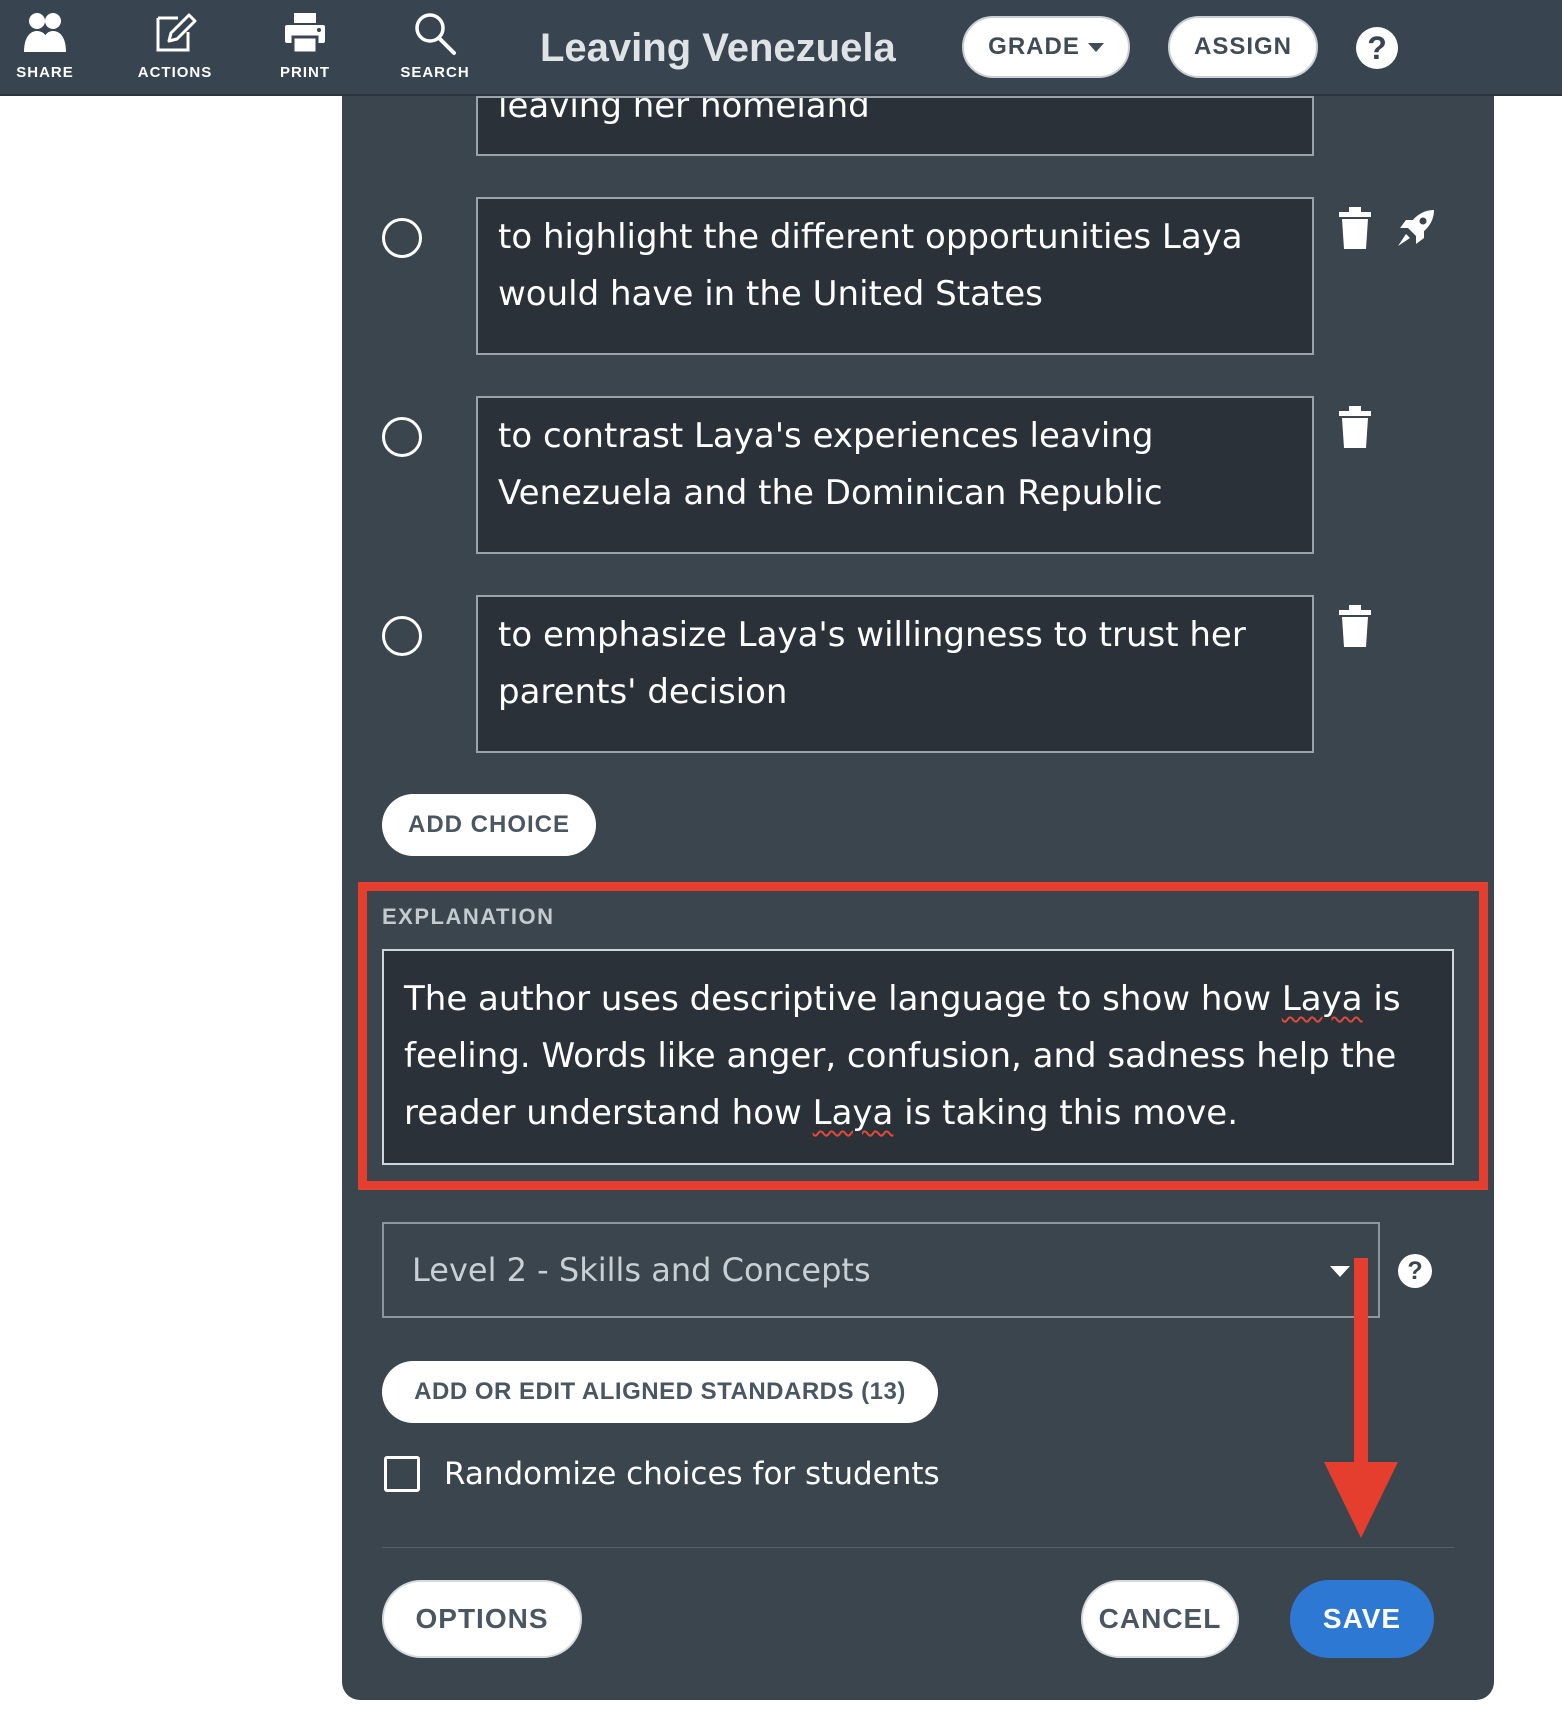 Image resolution: width=1562 pixels, height=1730 pixels. What do you see at coordinates (305, 72) in the screenshot?
I see `print-label: PRINT` at bounding box center [305, 72].